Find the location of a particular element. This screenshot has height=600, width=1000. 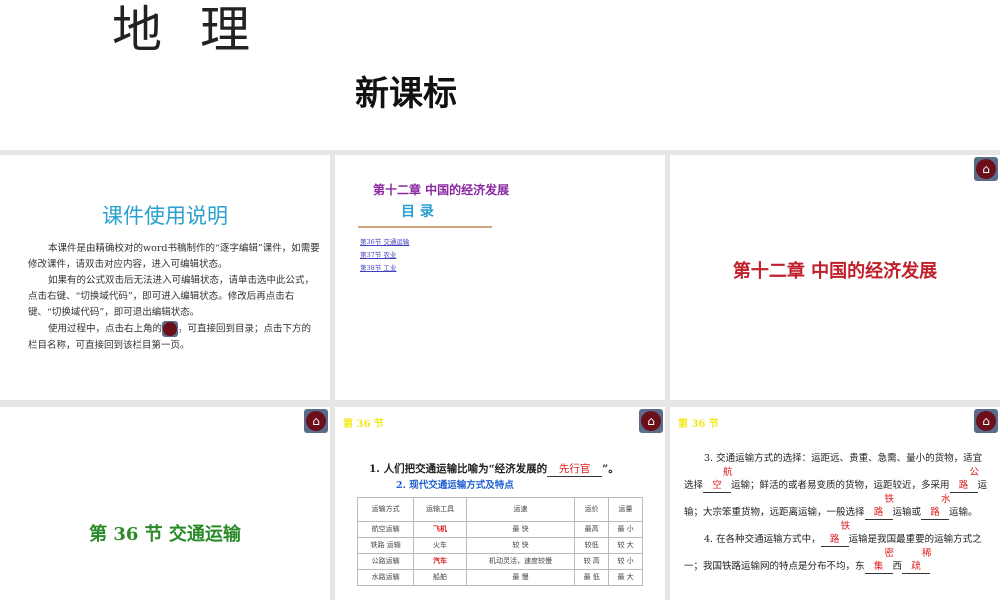

question-2: 2. 现代交通运输方式及特点 is located at coordinates (455, 485).